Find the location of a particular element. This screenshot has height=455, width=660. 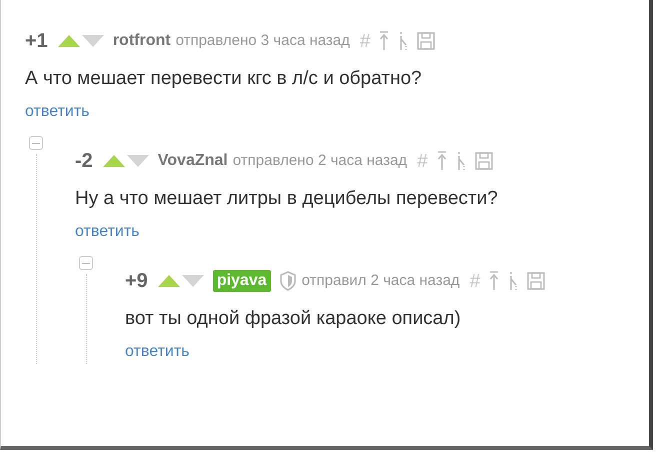

comment-text: Ну а что мешает литры в децибелы перевести? is located at coordinates (287, 199).